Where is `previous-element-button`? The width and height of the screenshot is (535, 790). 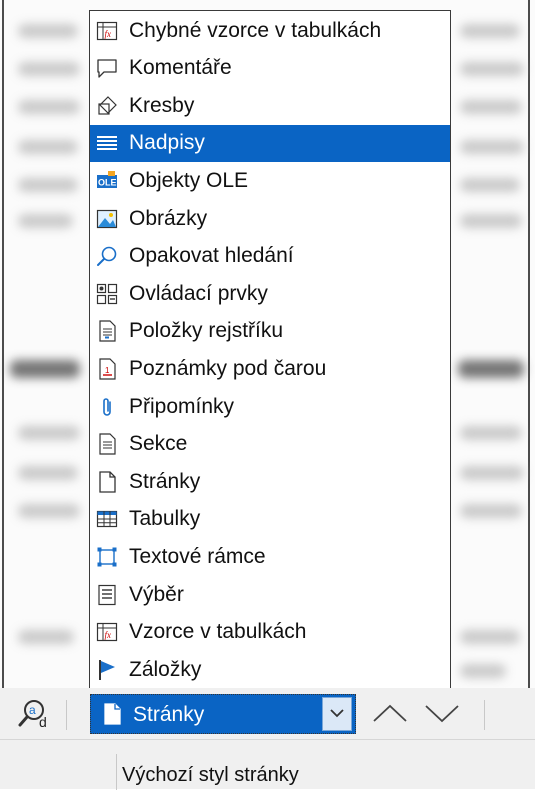 previous-element-button is located at coordinates (390, 715).